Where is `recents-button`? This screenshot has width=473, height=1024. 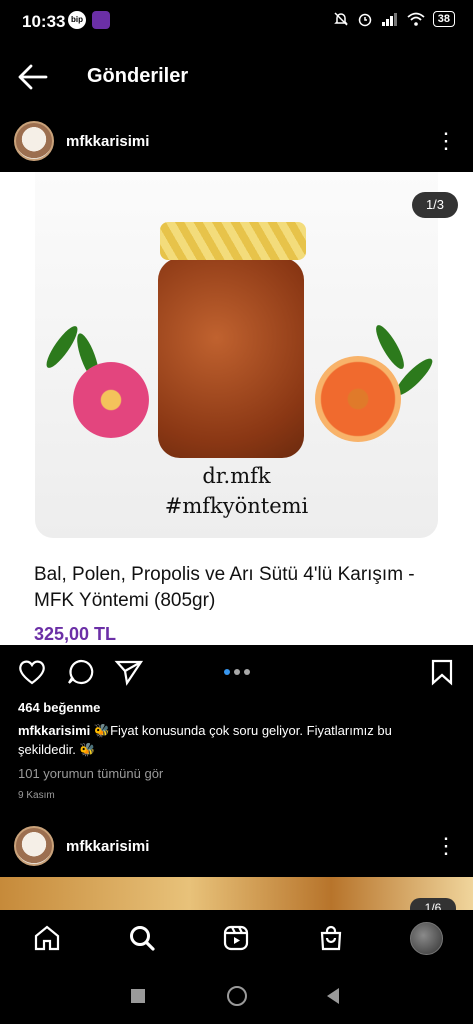 recents-button is located at coordinates (138, 996).